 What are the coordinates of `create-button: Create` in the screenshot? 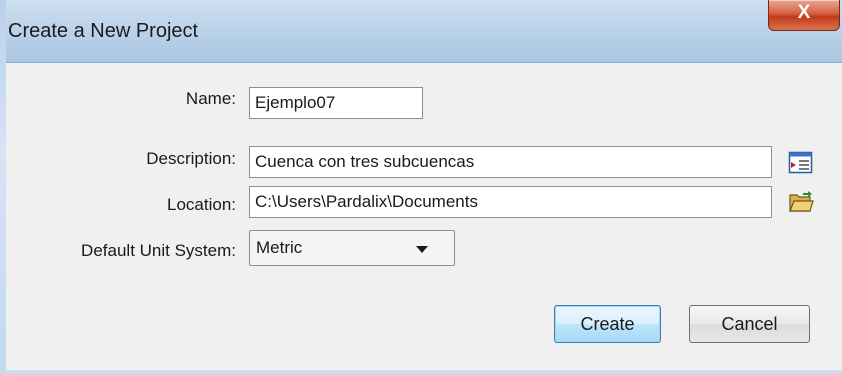 It's located at (607, 324).